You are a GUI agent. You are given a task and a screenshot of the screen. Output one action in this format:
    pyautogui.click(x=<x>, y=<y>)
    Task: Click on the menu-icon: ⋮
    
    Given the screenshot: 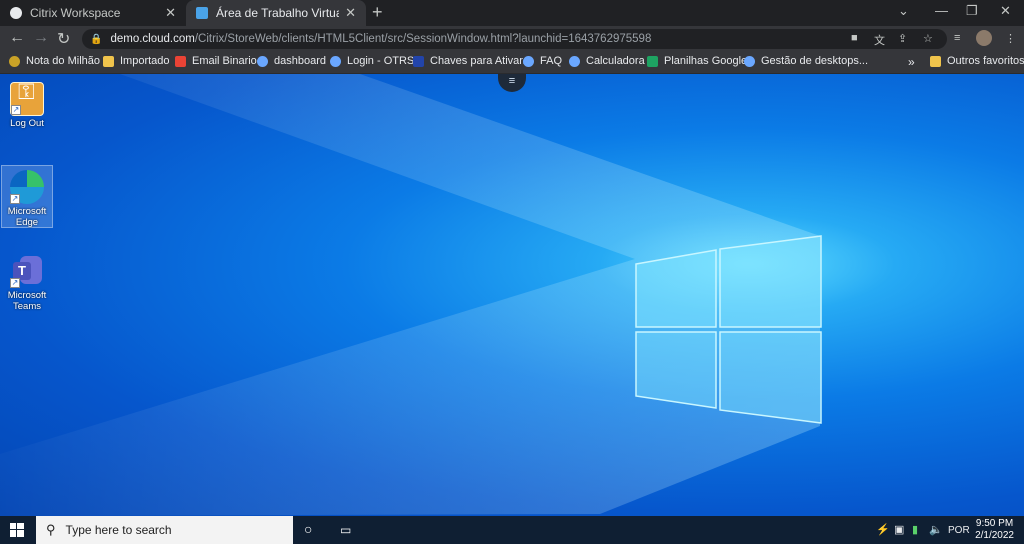 What is the action you would take?
    pyautogui.click(x=1010, y=38)
    